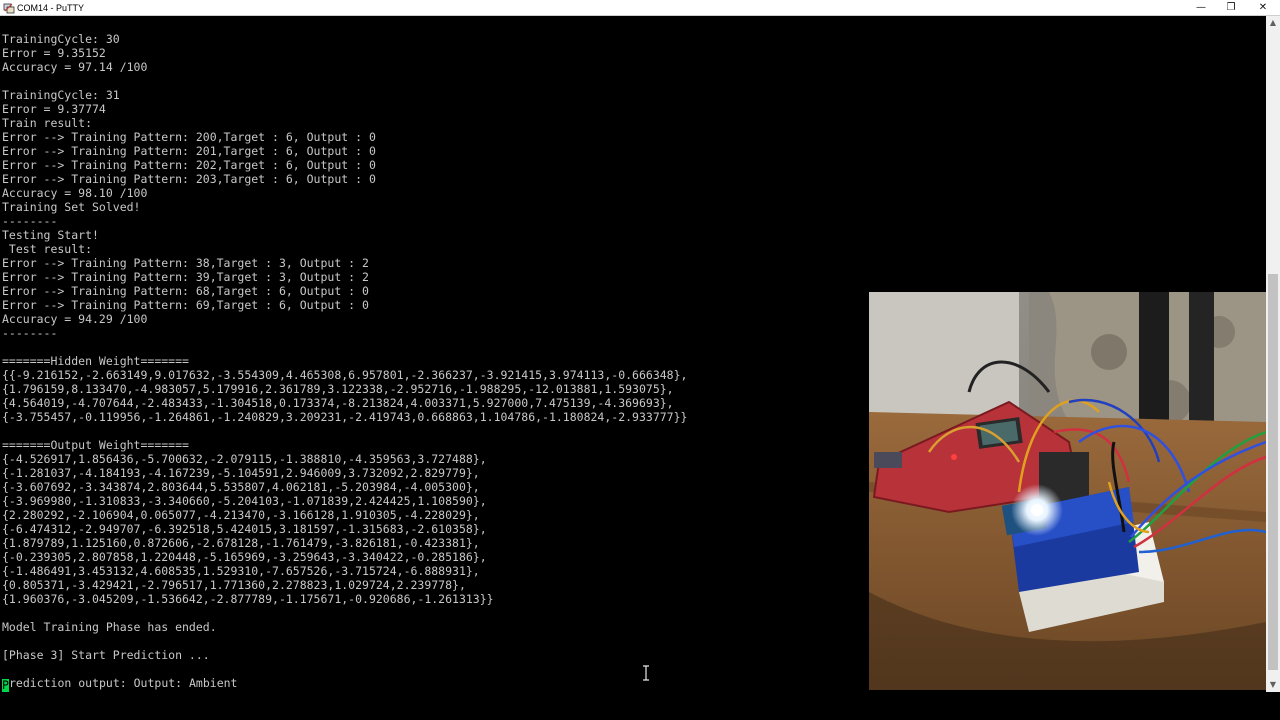  What do you see at coordinates (71, 207) in the screenshot?
I see `terminal-line: Training Set Solved!` at bounding box center [71, 207].